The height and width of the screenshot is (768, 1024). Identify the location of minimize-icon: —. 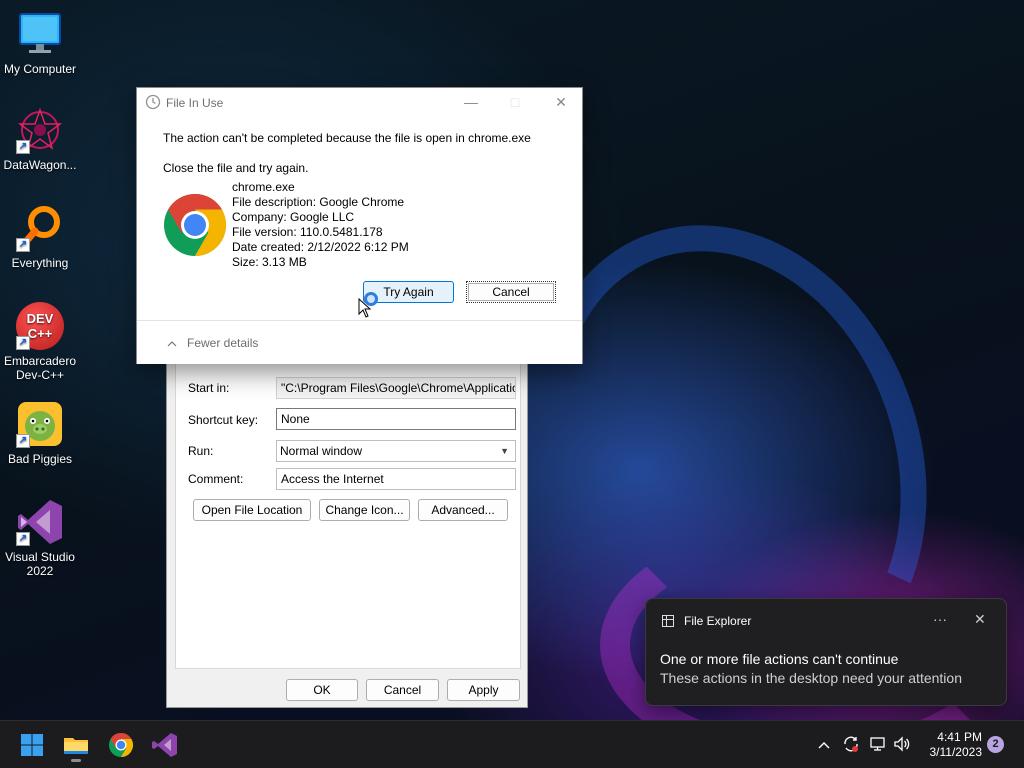
(471, 102).